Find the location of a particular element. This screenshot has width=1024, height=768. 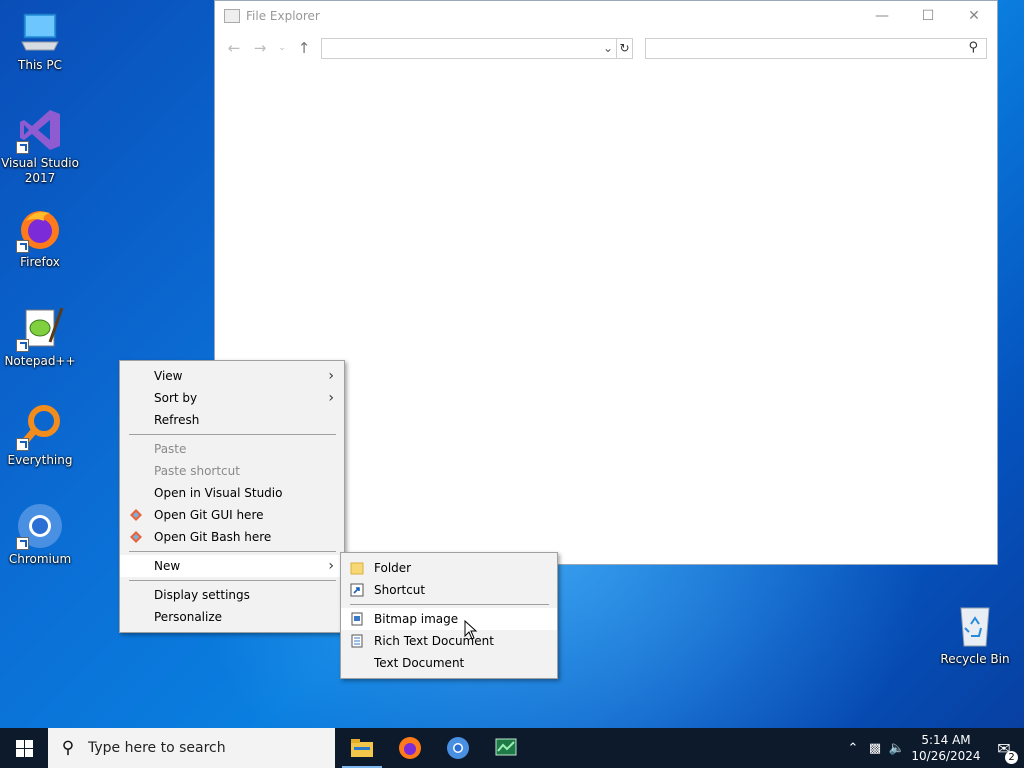

network-icon: ▩ is located at coordinates (875, 748).